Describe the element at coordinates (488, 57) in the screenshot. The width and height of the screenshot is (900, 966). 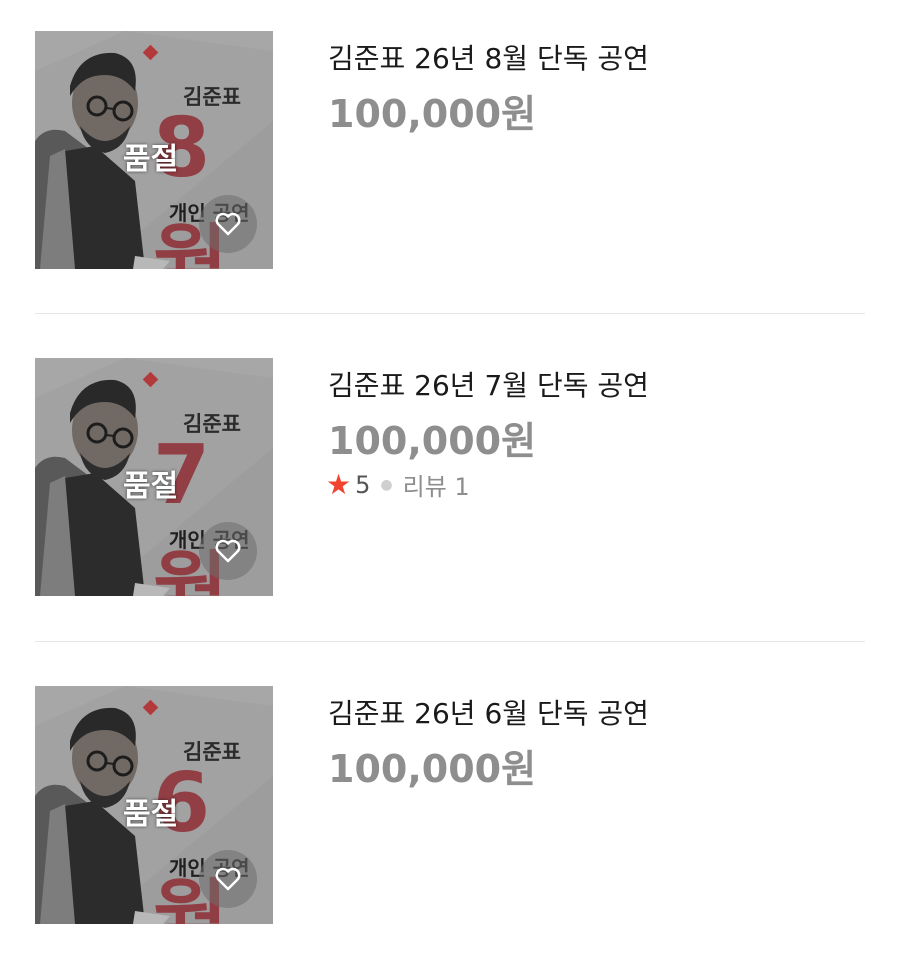
I see `product-title: 김준표 26년 8월 단독 공연` at that location.